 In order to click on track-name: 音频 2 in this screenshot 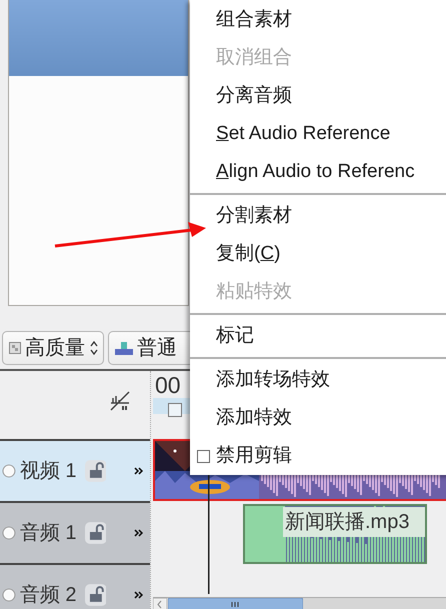, I will do `click(48, 595)`.